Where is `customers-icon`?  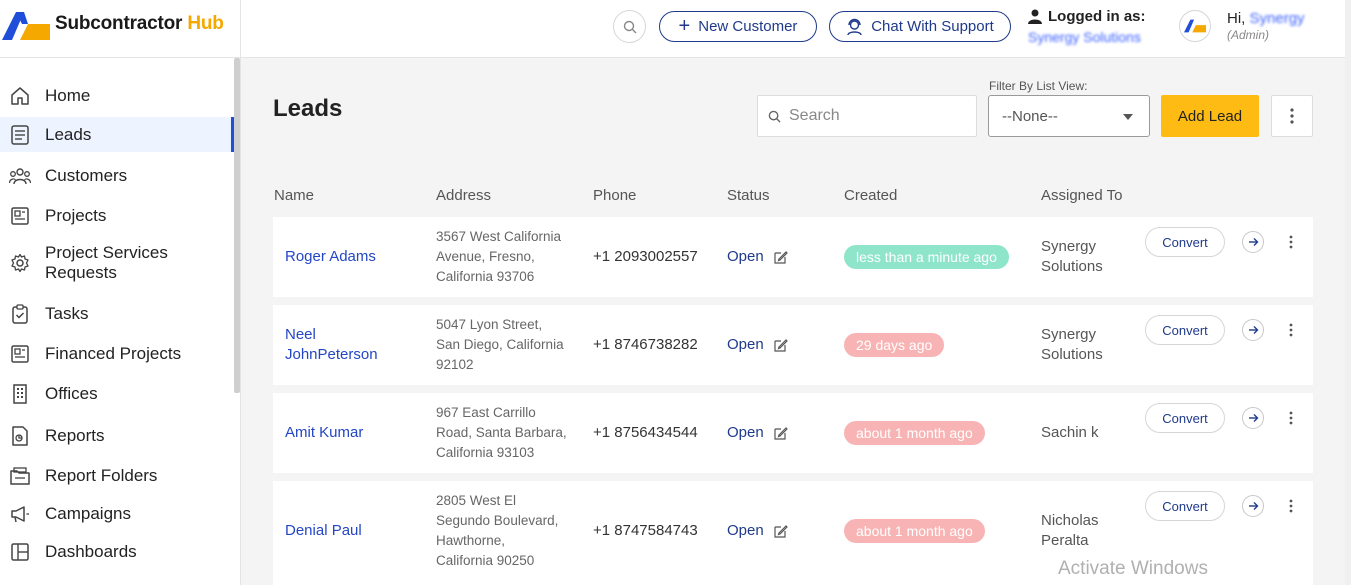
customers-icon is located at coordinates (20, 176).